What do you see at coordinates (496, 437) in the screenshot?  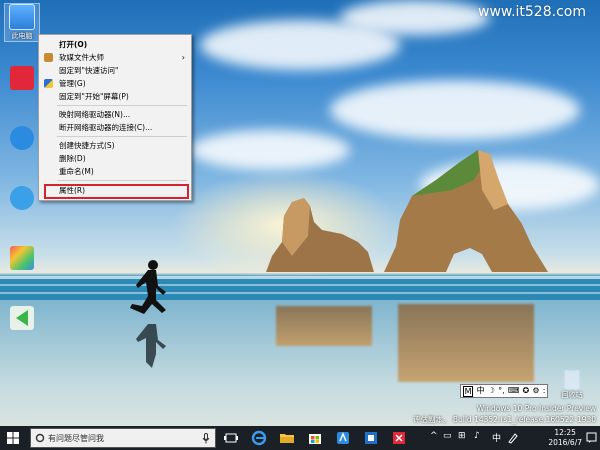 I see `input-language-icon: 中` at bounding box center [496, 437].